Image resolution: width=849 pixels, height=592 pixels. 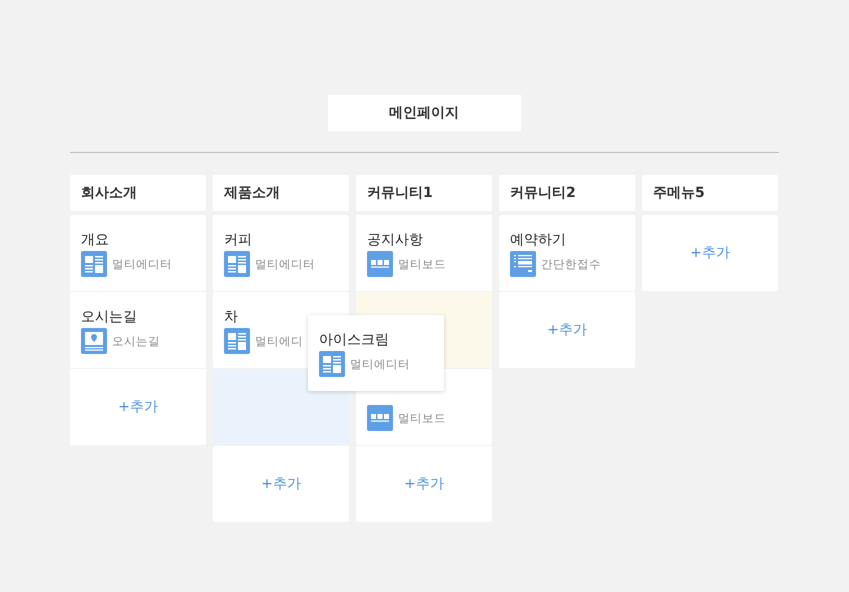 I want to click on menu-card: 오시는길 오시는길, so click(x=138, y=330).